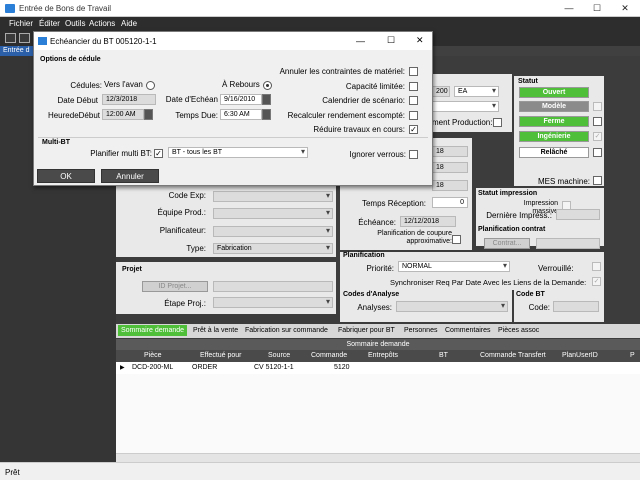 Image resolution: width=640 pixels, height=480 pixels. What do you see at coordinates (153, 330) in the screenshot?
I see `tab-sommaire-demande: Sommaire demande` at bounding box center [153, 330].